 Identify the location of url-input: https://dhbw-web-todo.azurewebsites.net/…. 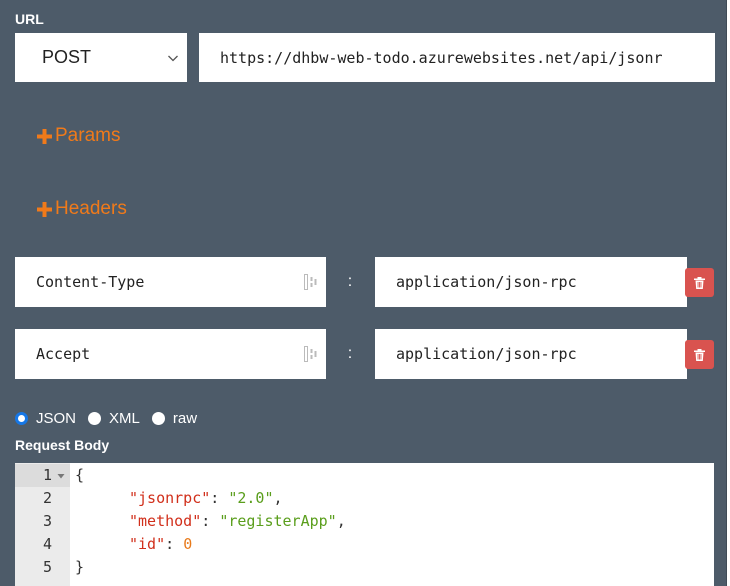
(457, 57).